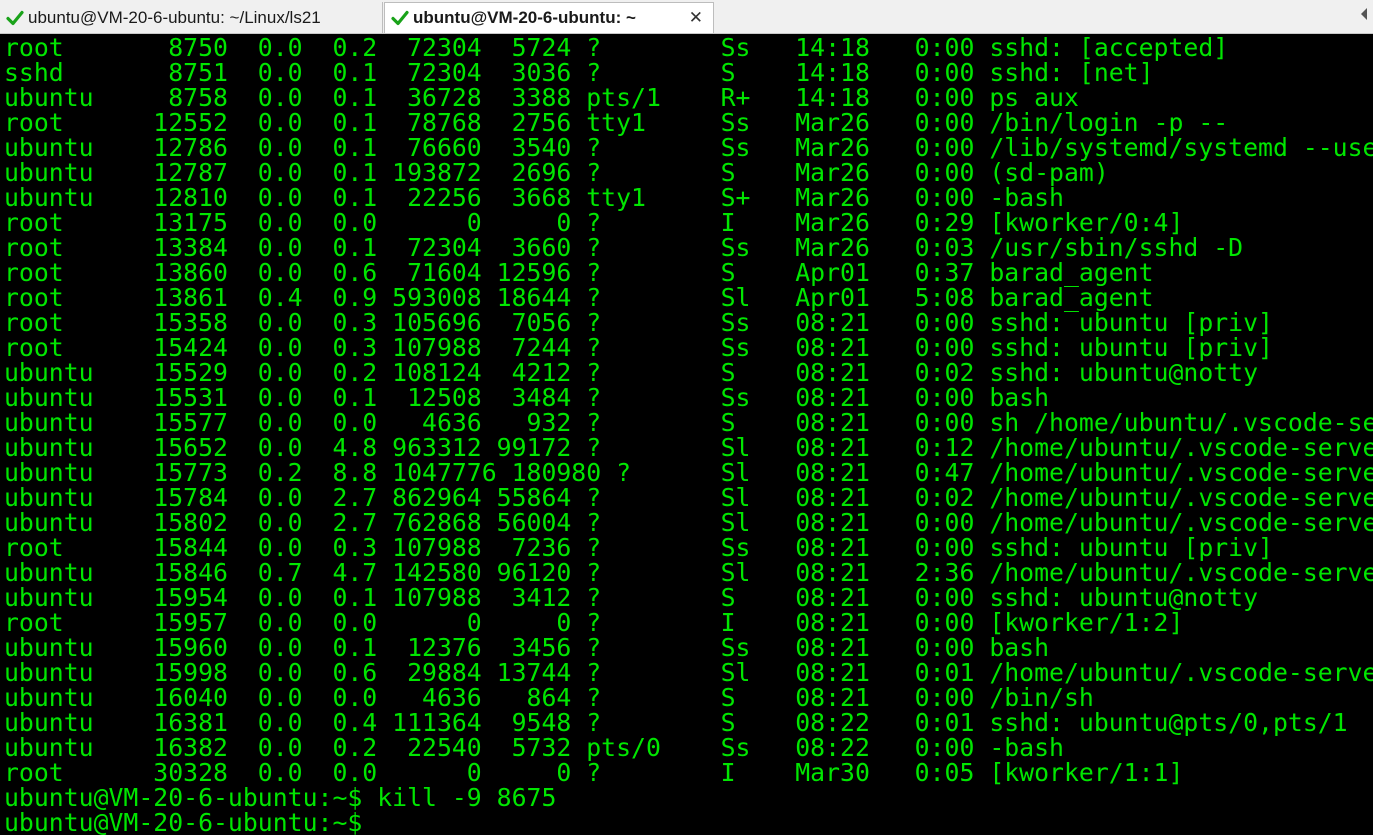  I want to click on tab-home-session: ubuntu@VM-20-6-ubuntu: ~ ✕, so click(549, 17).